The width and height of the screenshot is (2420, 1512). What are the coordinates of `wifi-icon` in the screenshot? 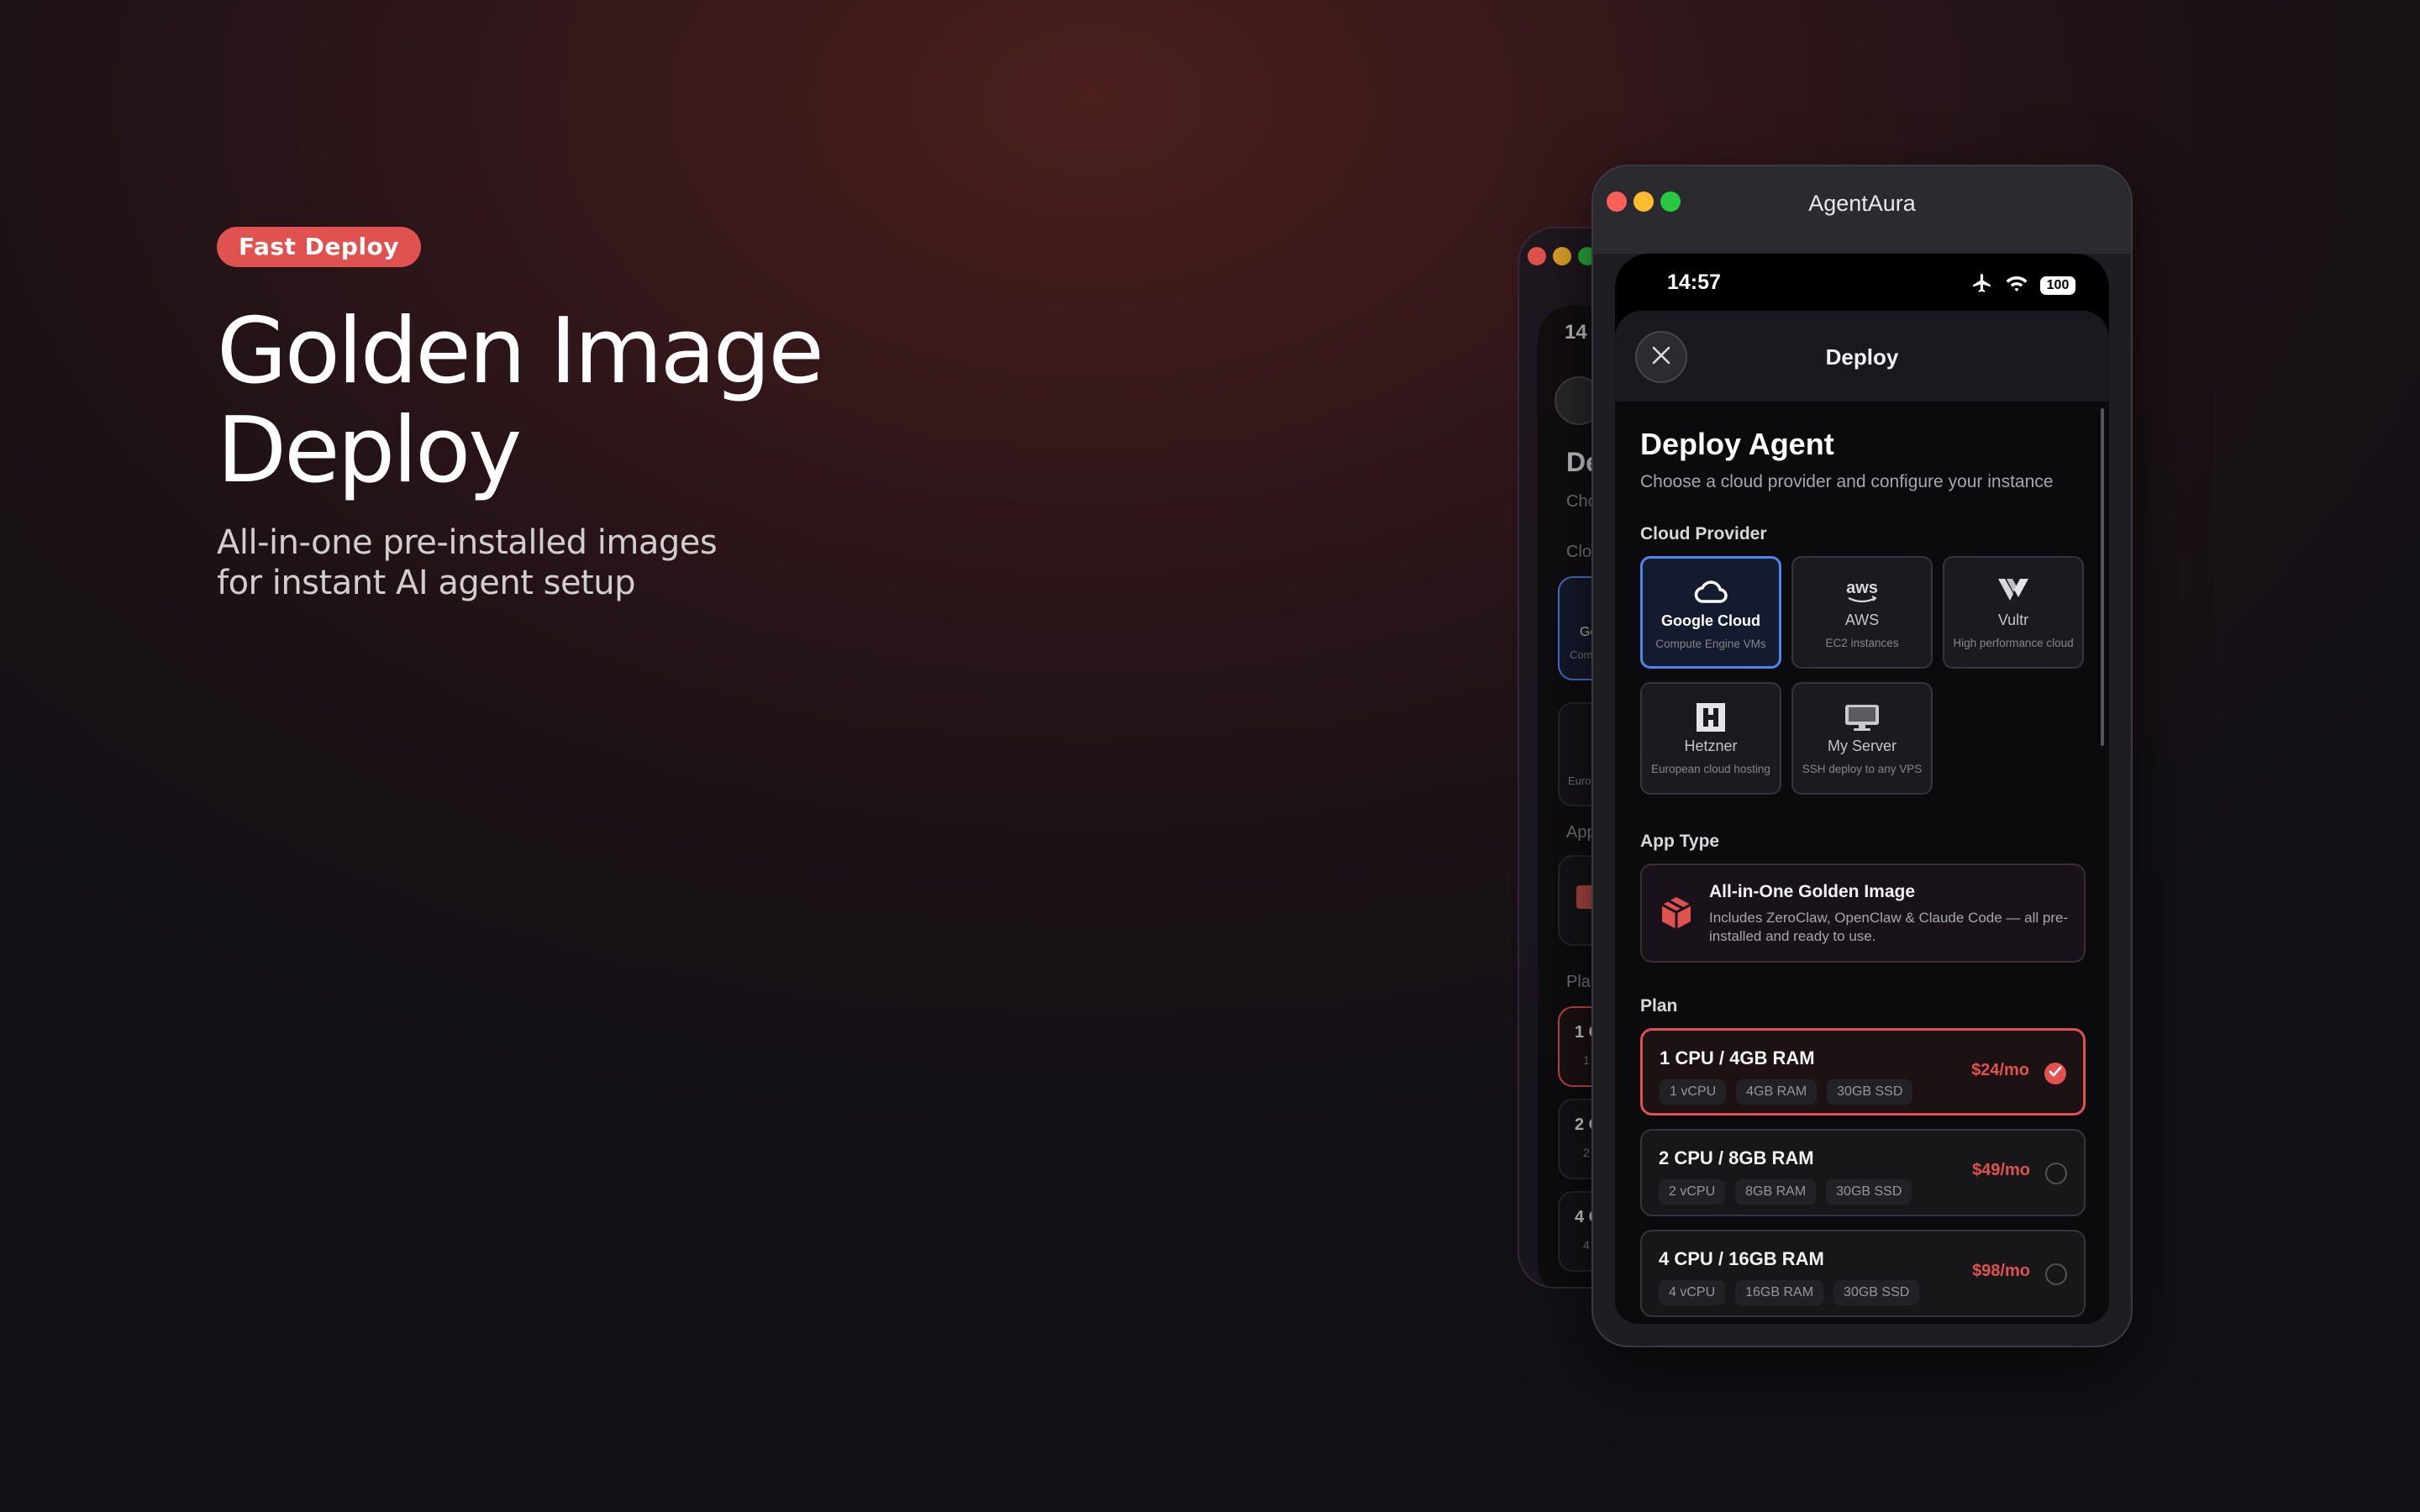 It's located at (2016, 285).